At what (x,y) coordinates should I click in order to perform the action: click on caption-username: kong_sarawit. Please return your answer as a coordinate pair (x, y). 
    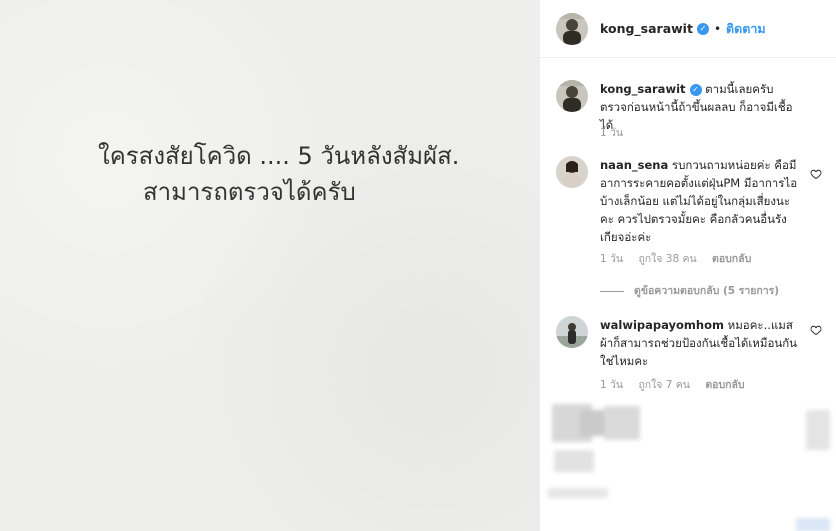
    Looking at the image, I should click on (643, 89).